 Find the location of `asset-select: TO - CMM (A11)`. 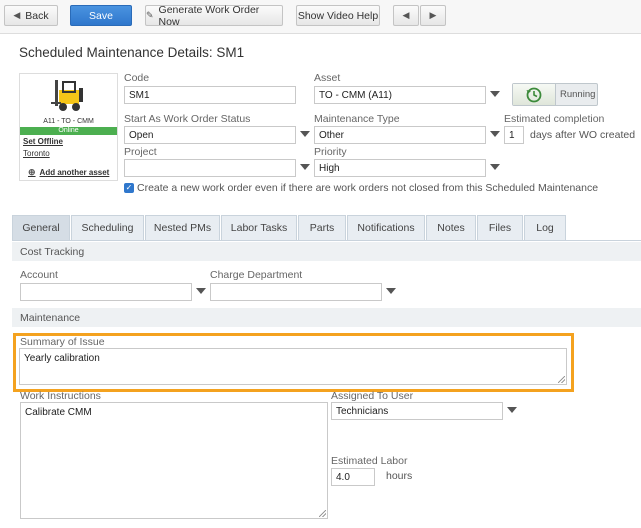

asset-select: TO - CMM (A11) is located at coordinates (400, 95).